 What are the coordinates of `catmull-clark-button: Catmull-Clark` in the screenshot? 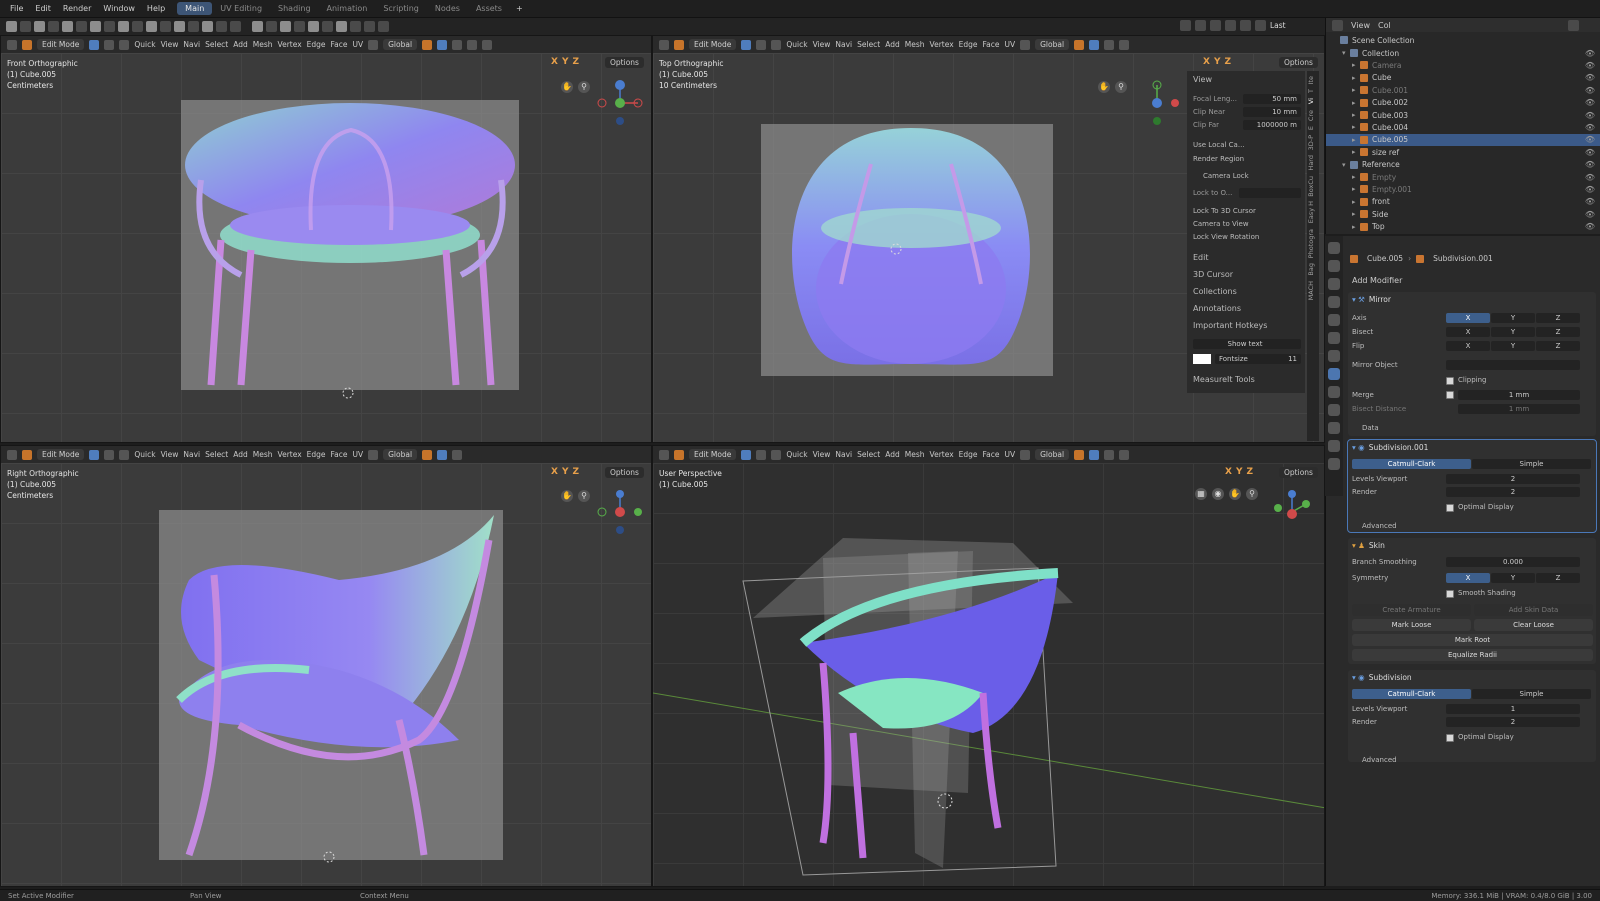 It's located at (1411, 464).